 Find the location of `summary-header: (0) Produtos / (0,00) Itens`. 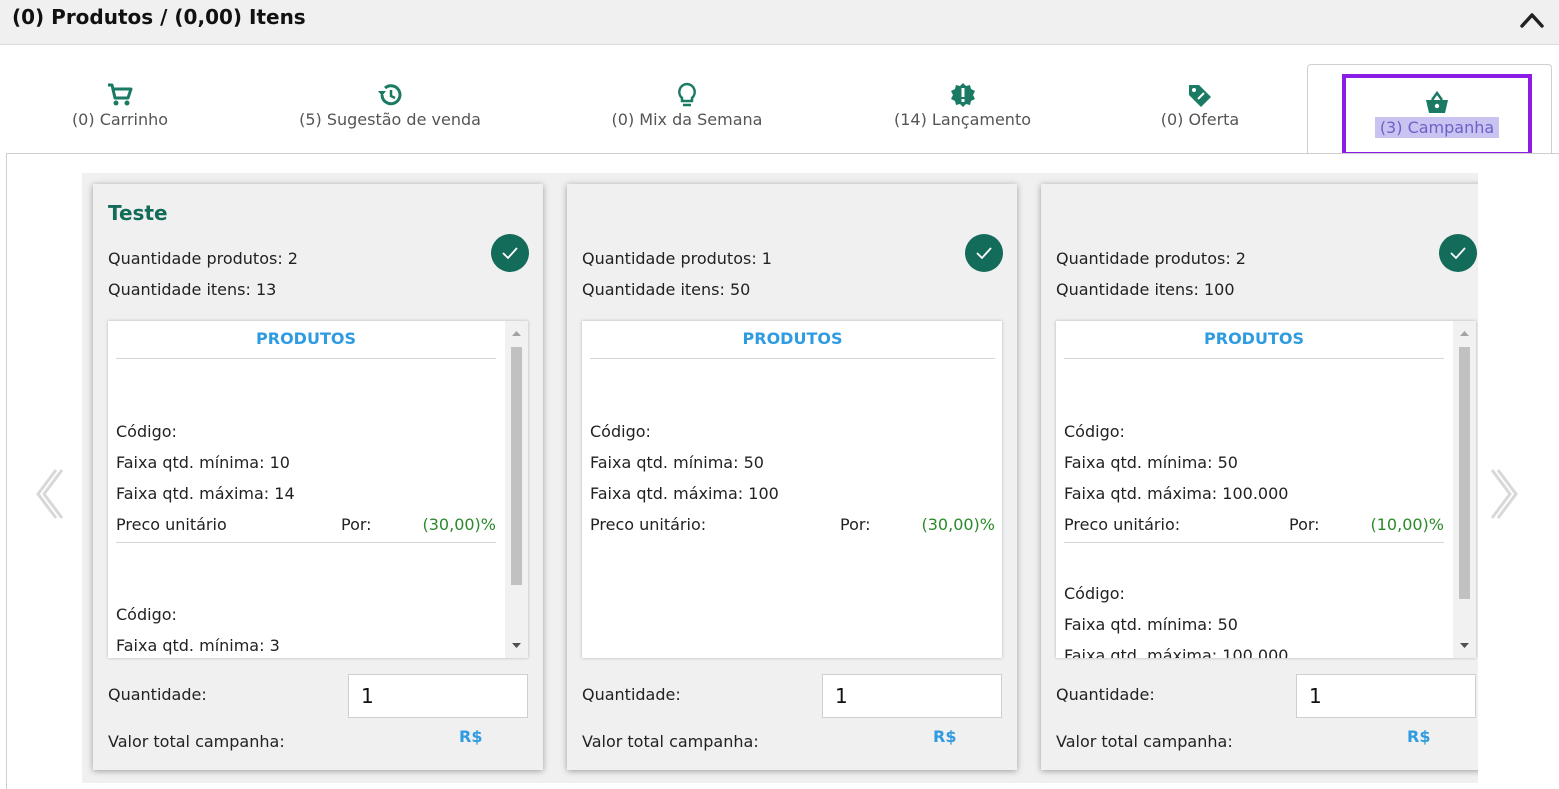

summary-header: (0) Produtos / (0,00) Itens is located at coordinates (779, 22).